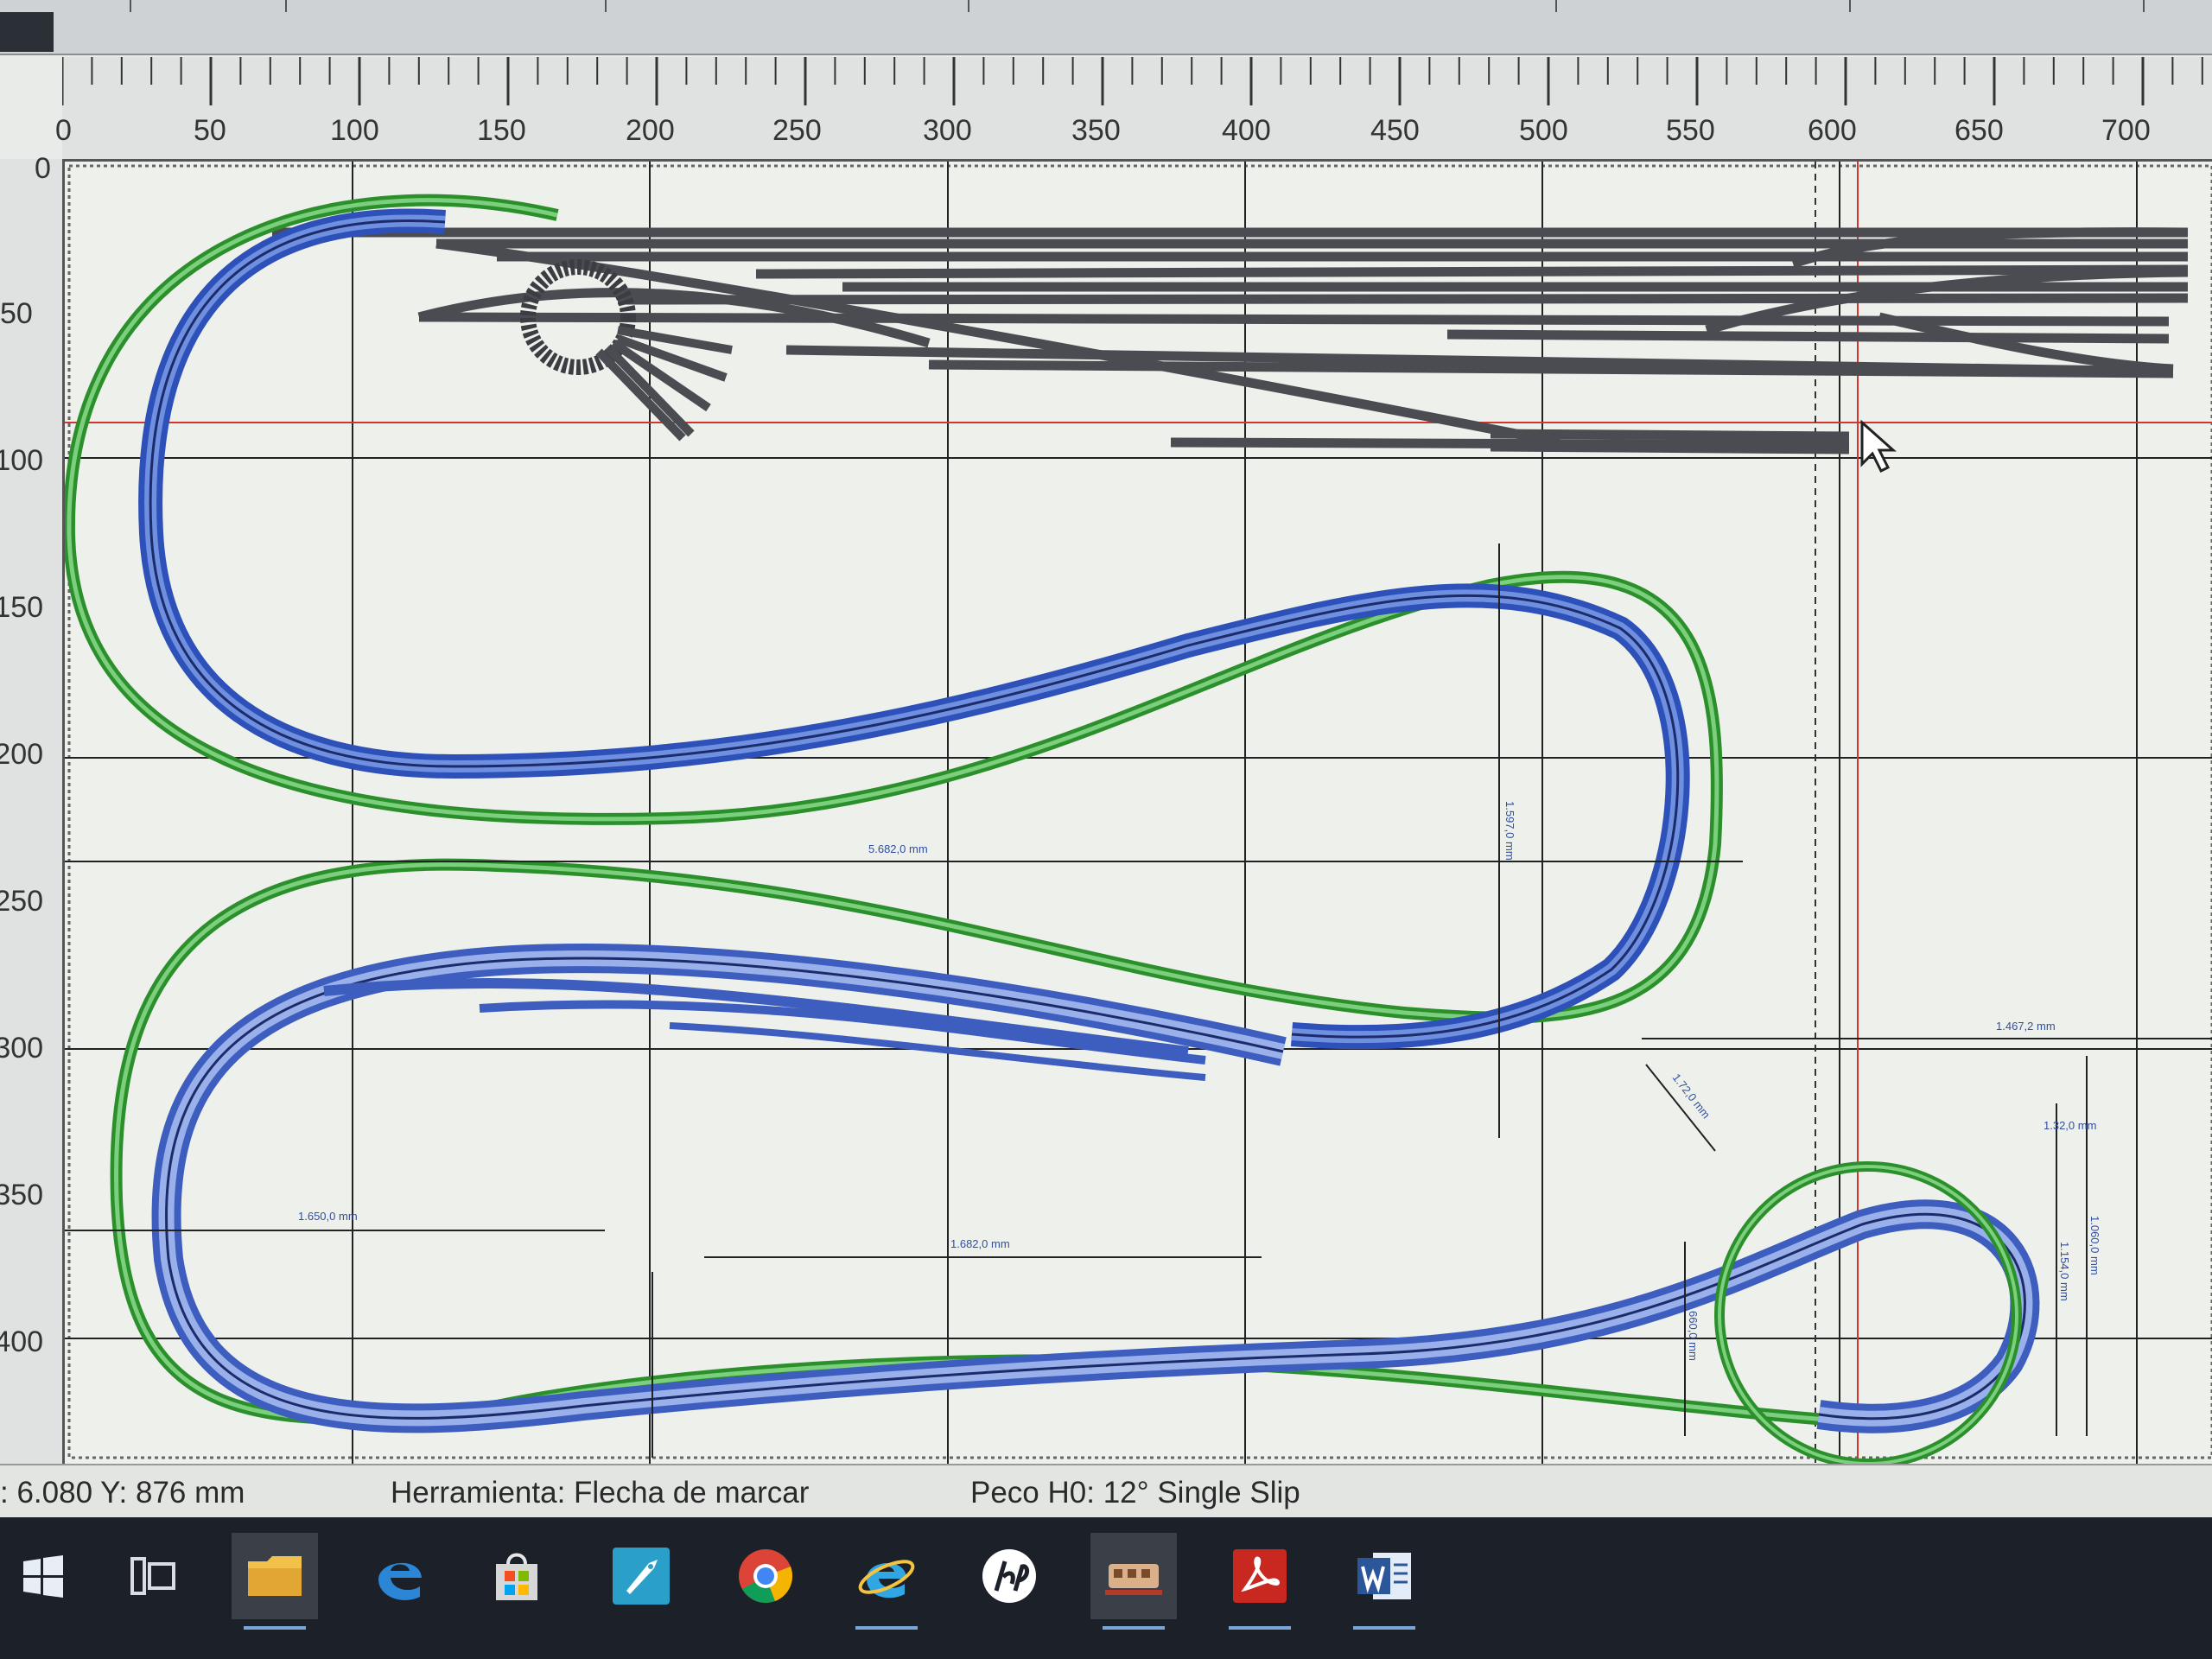 This screenshot has width=2212, height=1659. What do you see at coordinates (502, 130) in the screenshot?
I see `hruler-label: 150` at bounding box center [502, 130].